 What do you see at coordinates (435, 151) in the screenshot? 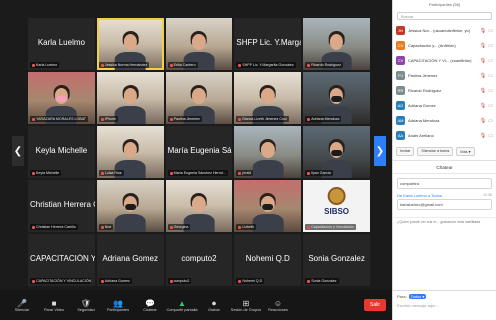
I see `mute-all-button: Silenciar a todos` at bounding box center [435, 151].